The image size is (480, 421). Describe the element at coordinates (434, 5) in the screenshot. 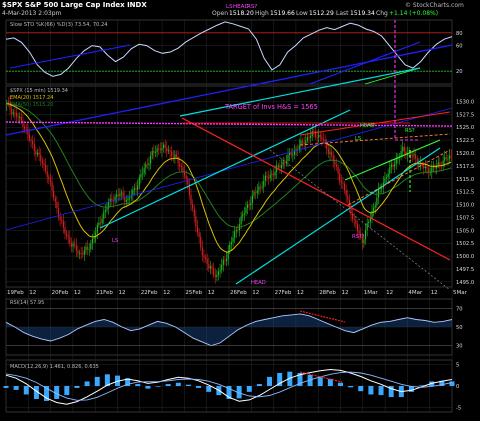

I see `stockcharts-watermark: © StockCharts.com` at that location.